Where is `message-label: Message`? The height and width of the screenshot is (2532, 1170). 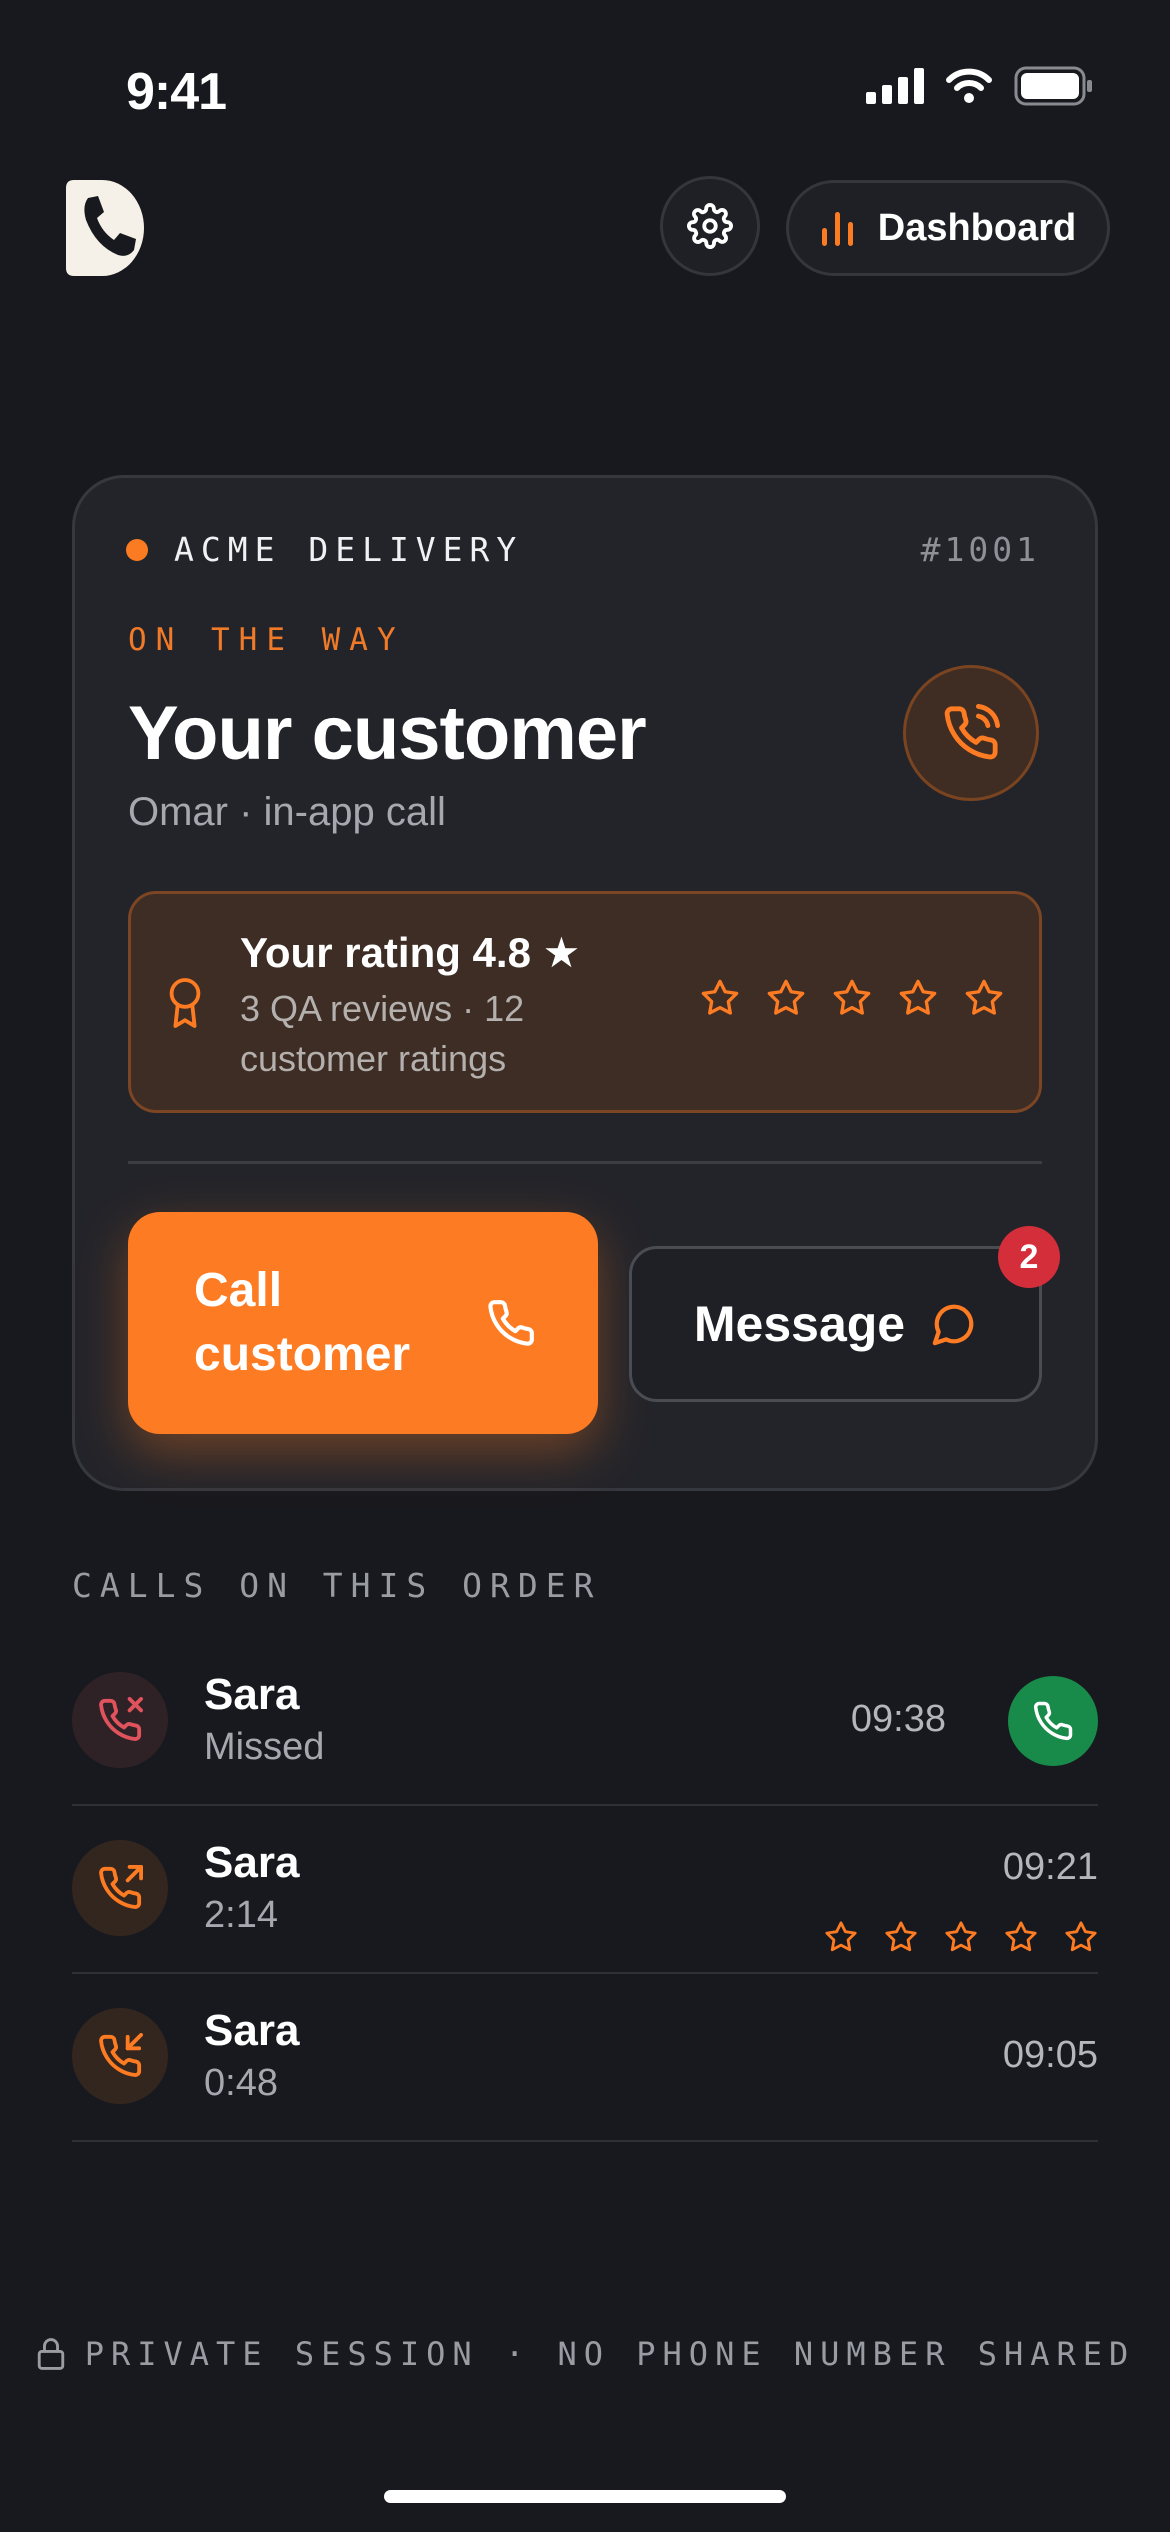
message-label: Message is located at coordinates (799, 1324).